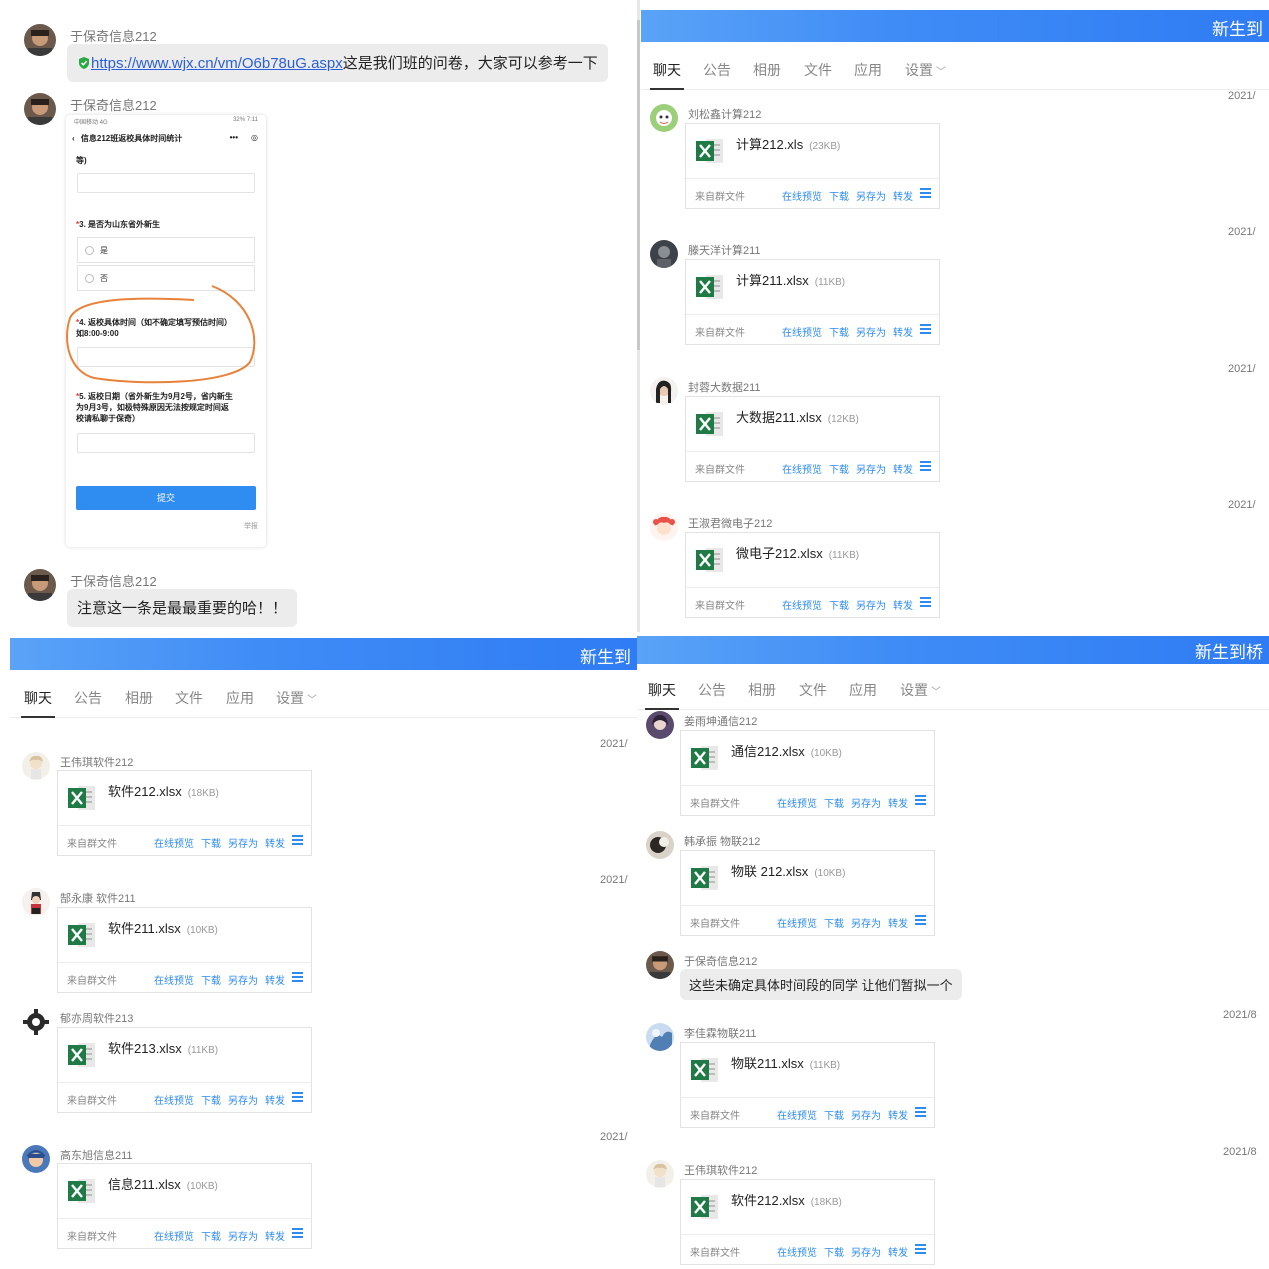  I want to click on questionnaire-link: https://www.wjx.cn/vm/O6b78uG.aspx, so click(217, 63).